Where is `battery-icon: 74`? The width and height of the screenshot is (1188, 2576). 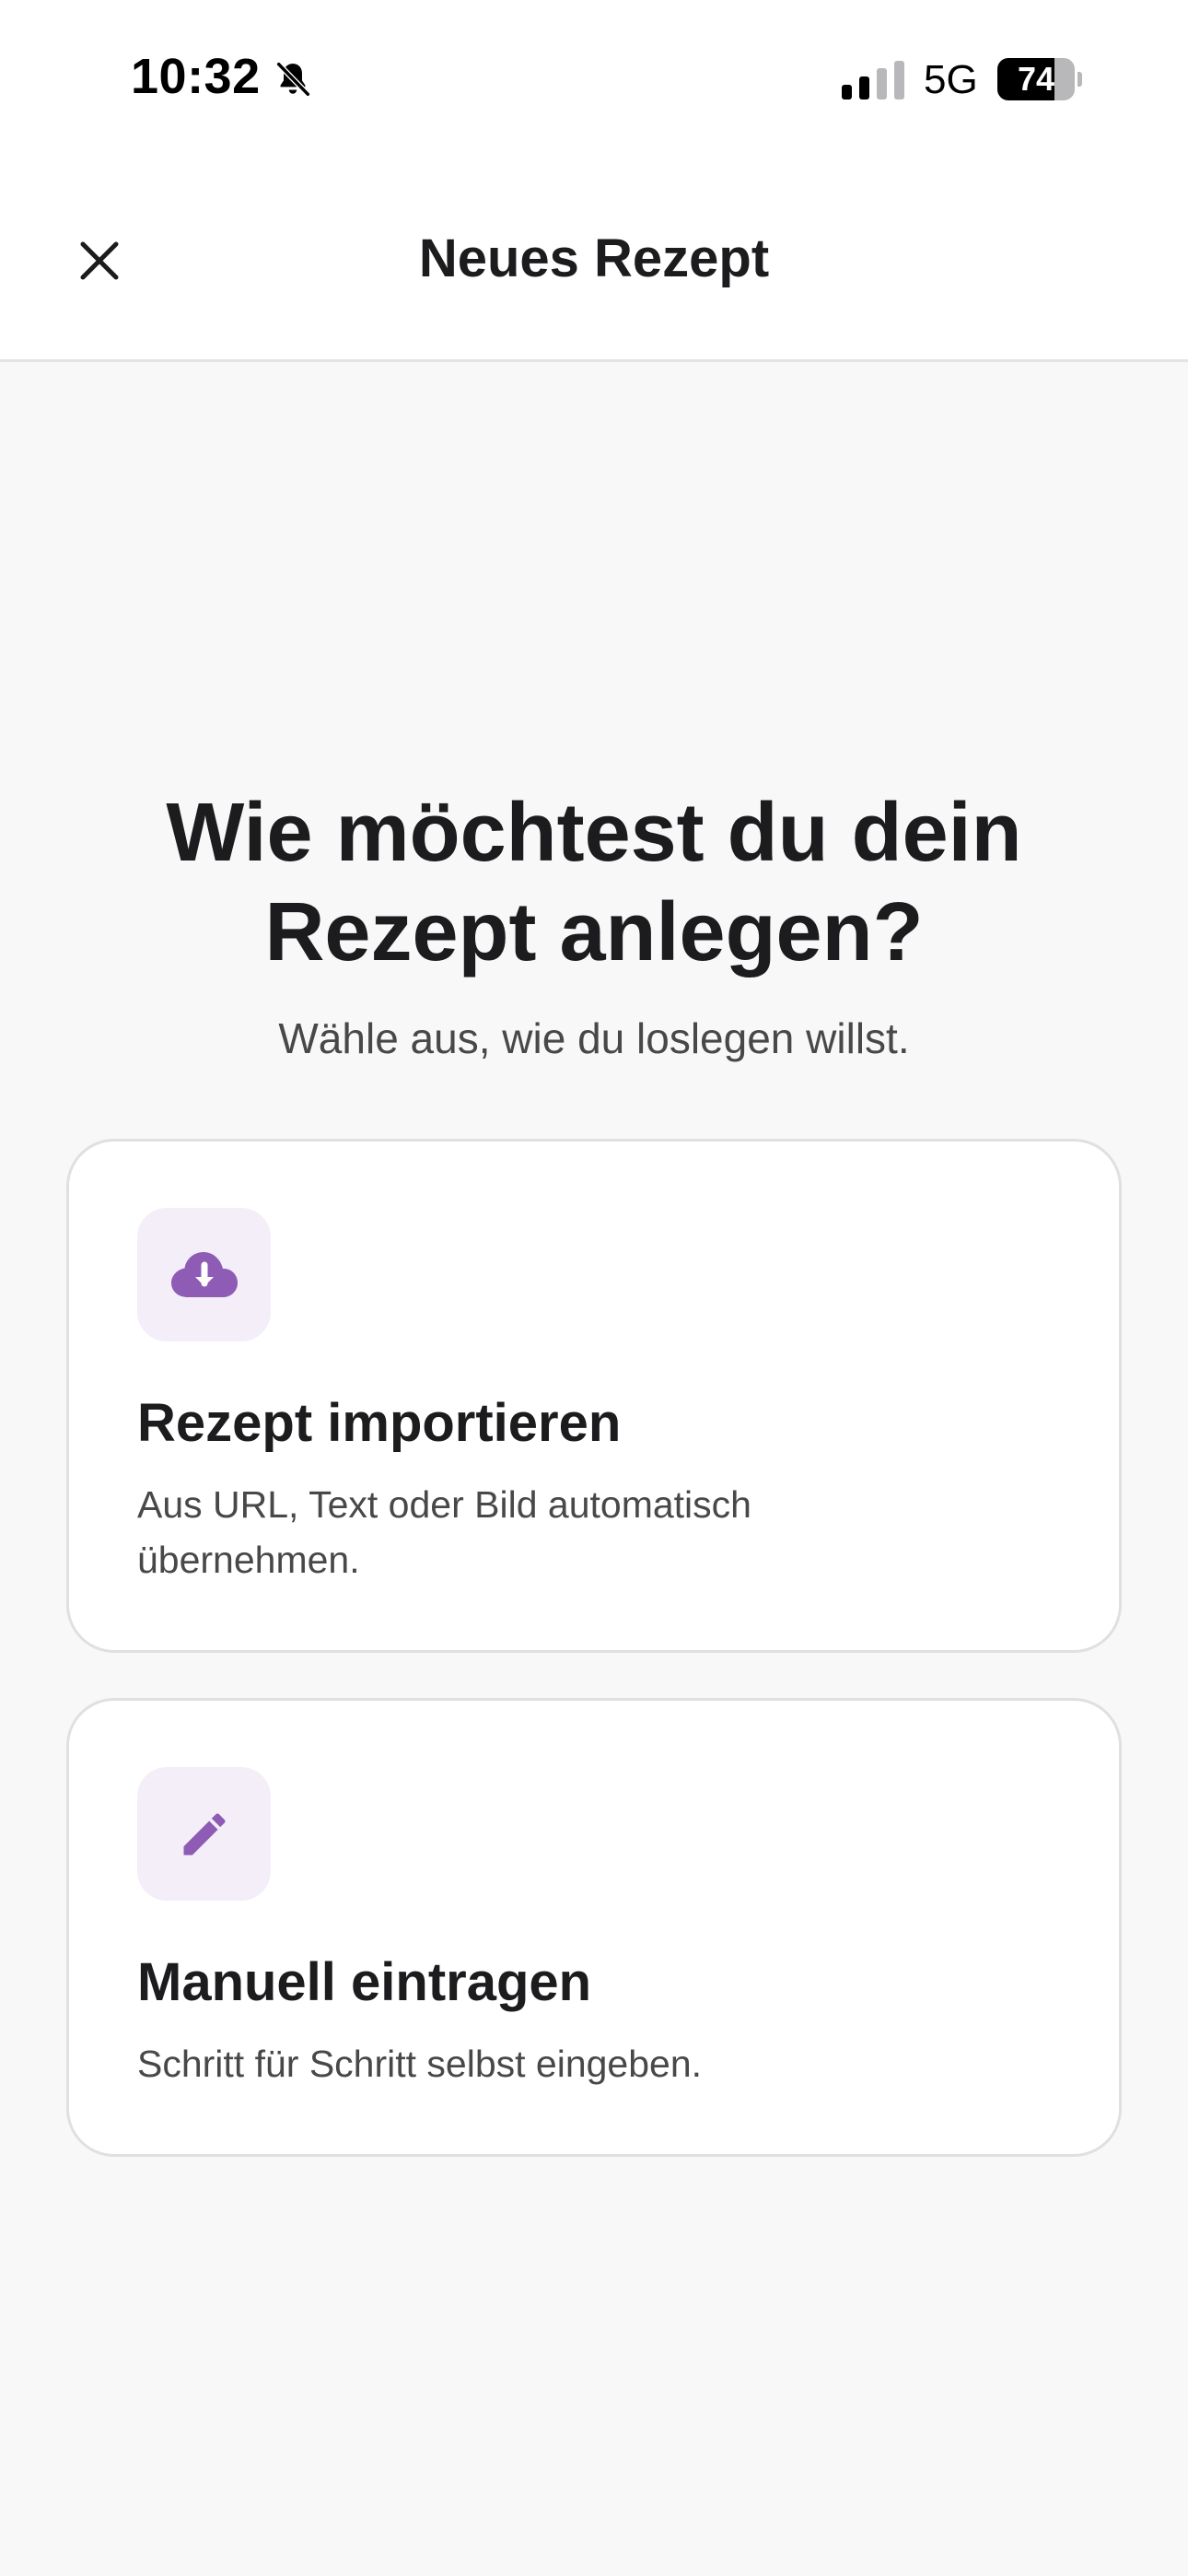 battery-icon: 74 is located at coordinates (1039, 79).